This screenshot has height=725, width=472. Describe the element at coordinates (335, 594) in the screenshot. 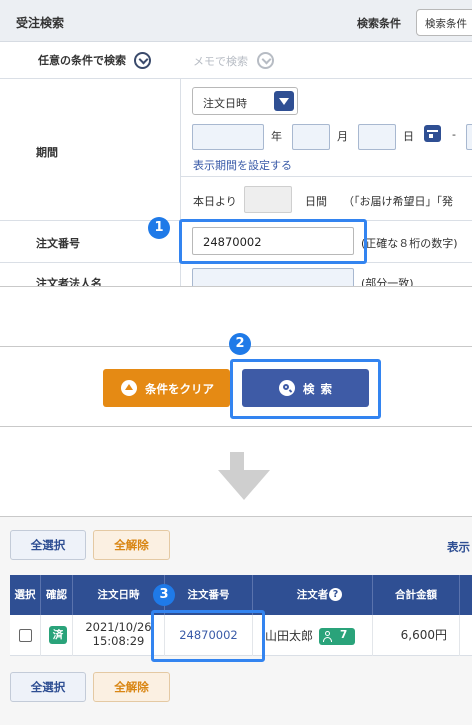

I see `help-icon: ?` at that location.